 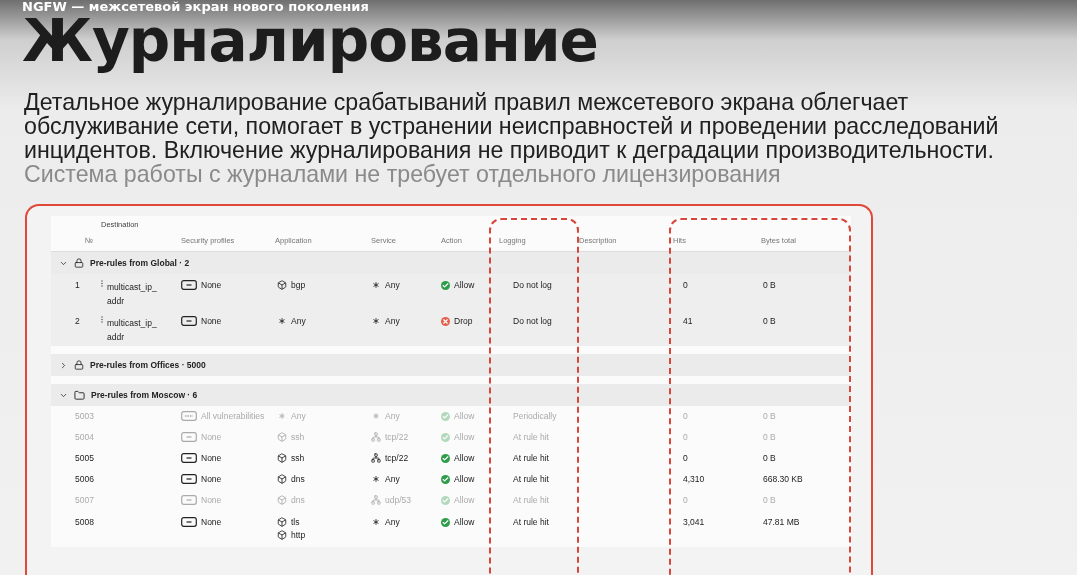 What do you see at coordinates (398, 500) in the screenshot?
I see `service-text: udp/53` at bounding box center [398, 500].